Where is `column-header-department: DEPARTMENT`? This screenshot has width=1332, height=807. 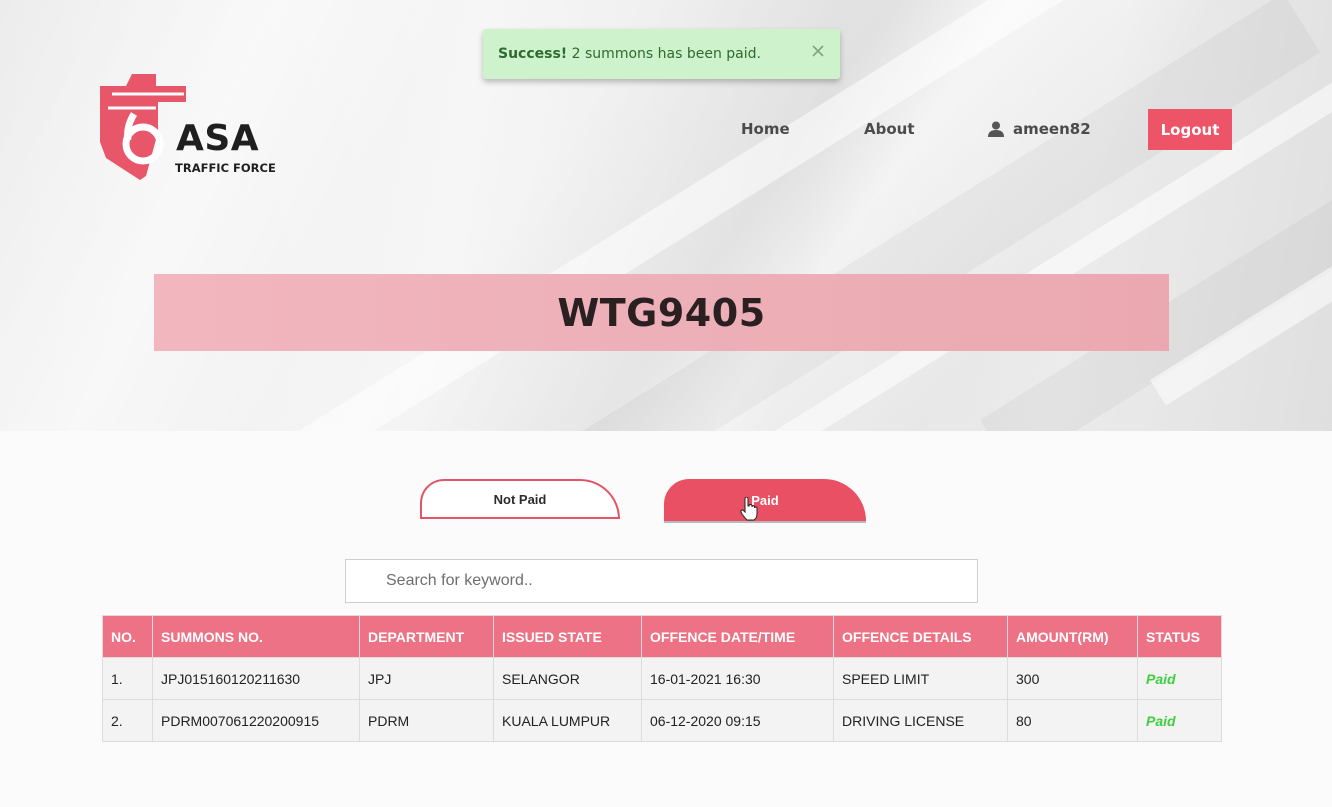 column-header-department: DEPARTMENT is located at coordinates (426, 636).